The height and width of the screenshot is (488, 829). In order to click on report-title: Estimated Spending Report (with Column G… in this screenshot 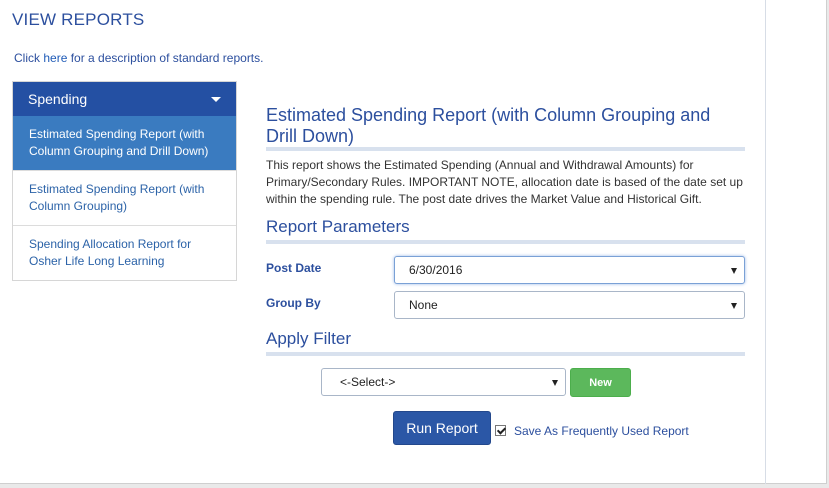, I will do `click(488, 125)`.